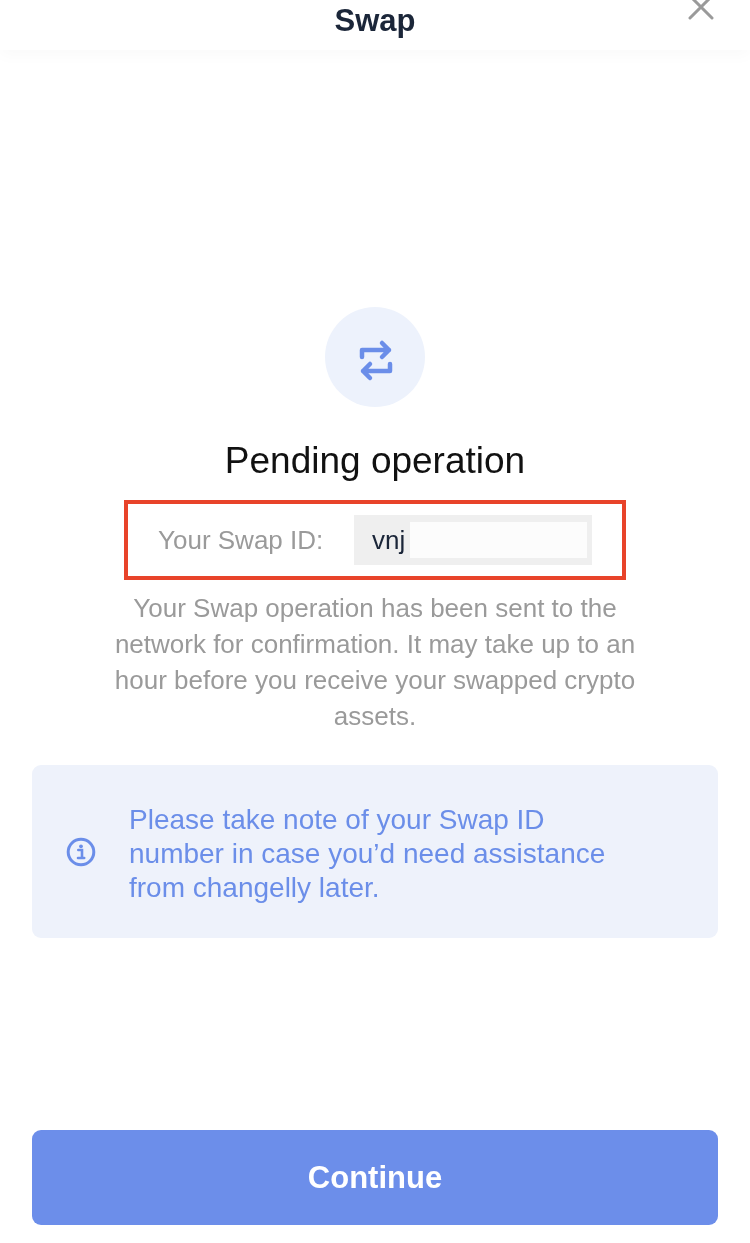 The width and height of the screenshot is (750, 1243). Describe the element at coordinates (375, 662) in the screenshot. I see `status-description: Your Swap operation has been sent to the network for confirmation. It may take up to an hour before you receive your swapped crypto assets.` at that location.